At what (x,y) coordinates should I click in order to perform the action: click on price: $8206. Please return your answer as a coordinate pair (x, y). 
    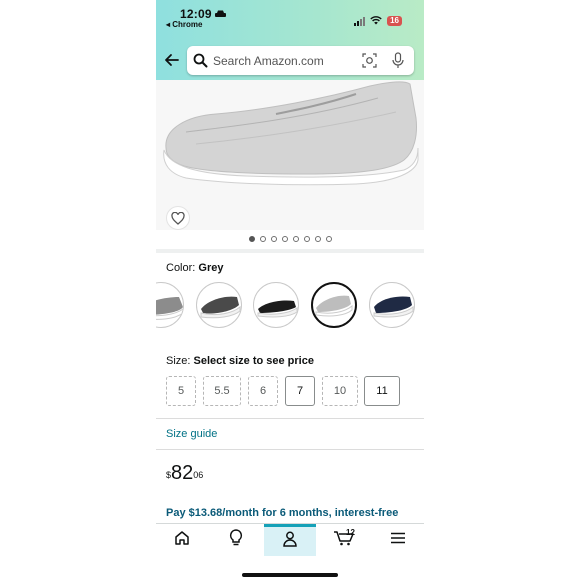
    Looking at the image, I should click on (184, 473).